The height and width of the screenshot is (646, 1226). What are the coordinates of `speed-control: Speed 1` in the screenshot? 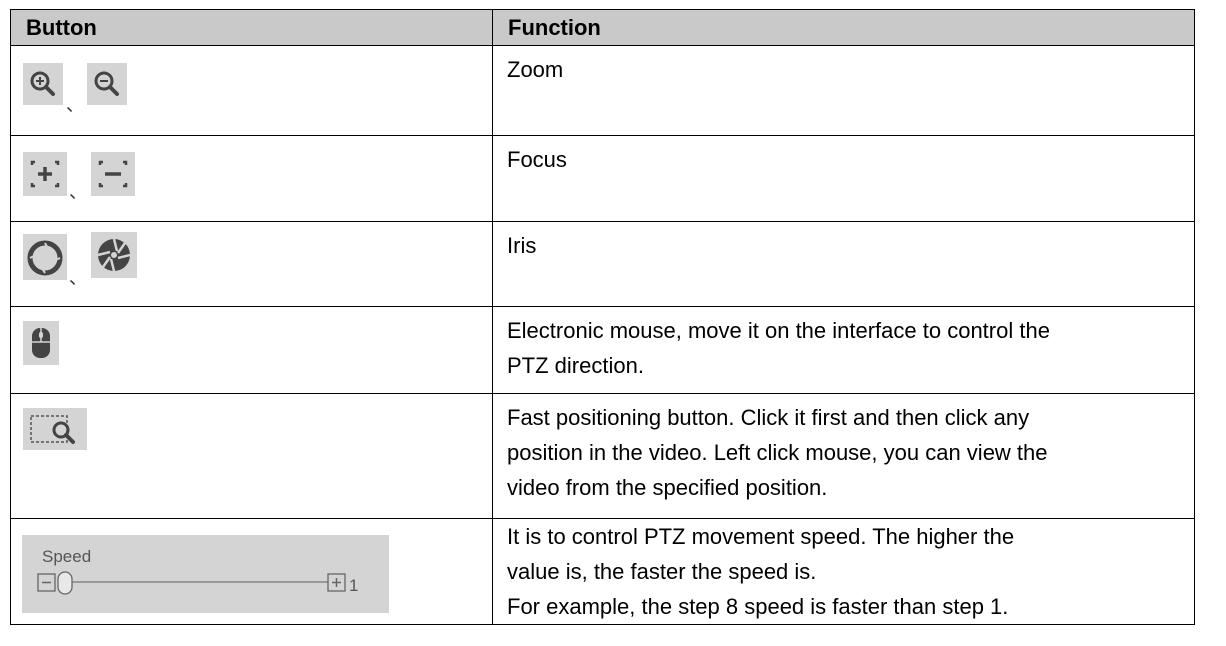 It's located at (205, 574).